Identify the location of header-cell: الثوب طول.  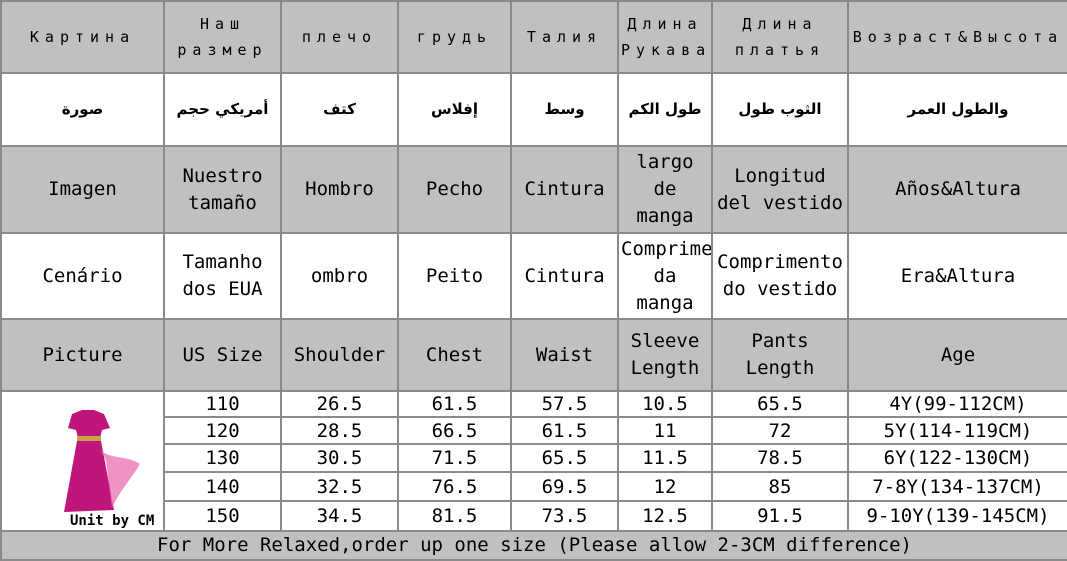
(780, 109).